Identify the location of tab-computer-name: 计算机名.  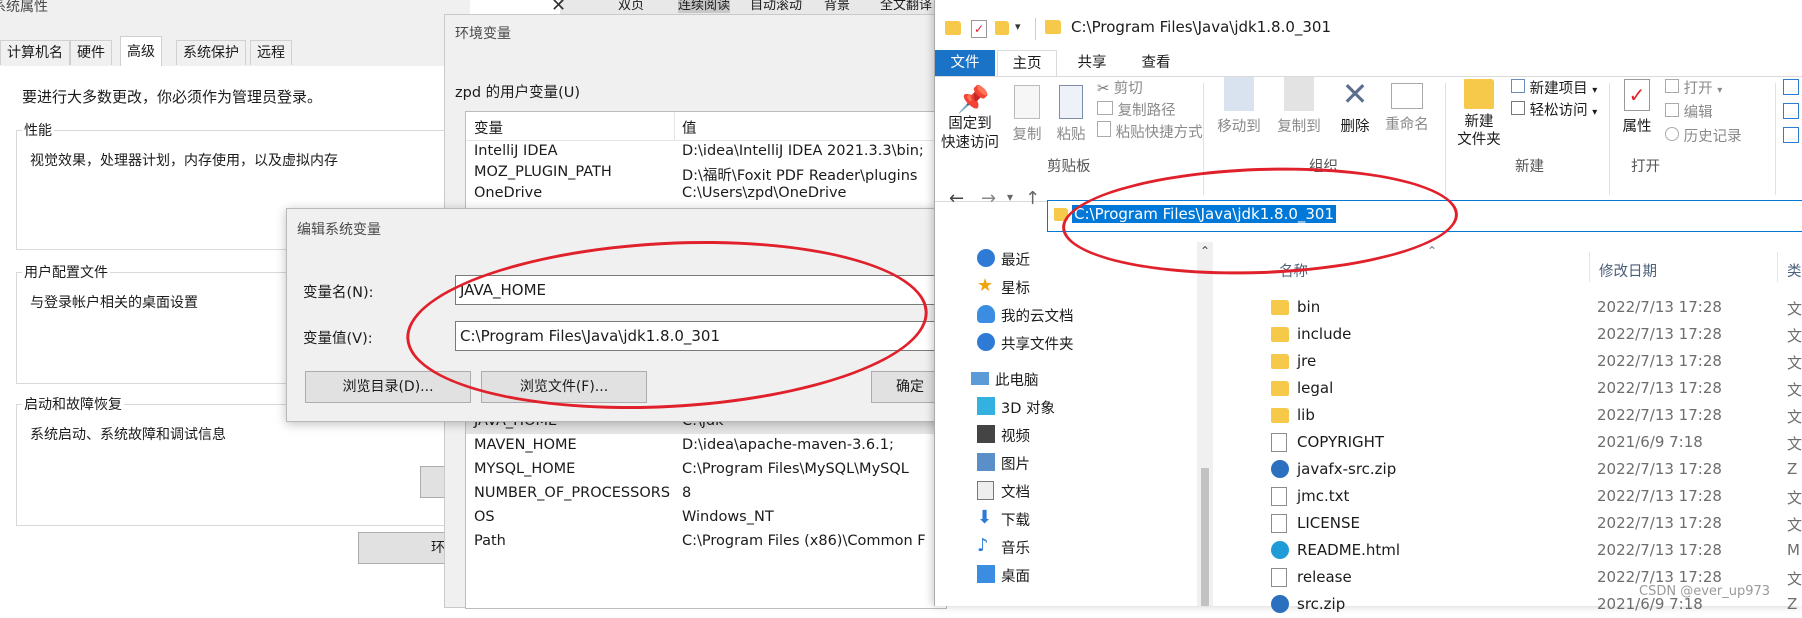
(35, 52).